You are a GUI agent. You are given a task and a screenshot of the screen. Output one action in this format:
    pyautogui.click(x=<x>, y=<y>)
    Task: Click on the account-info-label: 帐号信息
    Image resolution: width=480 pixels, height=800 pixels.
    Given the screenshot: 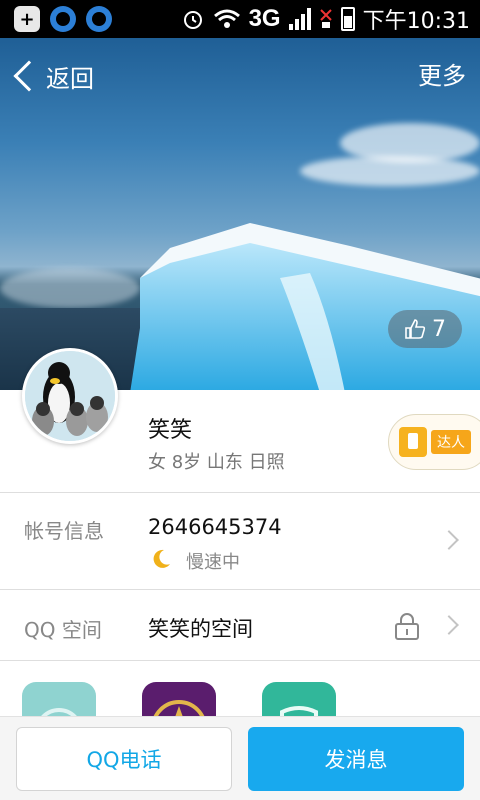 What is the action you would take?
    pyautogui.click(x=64, y=531)
    